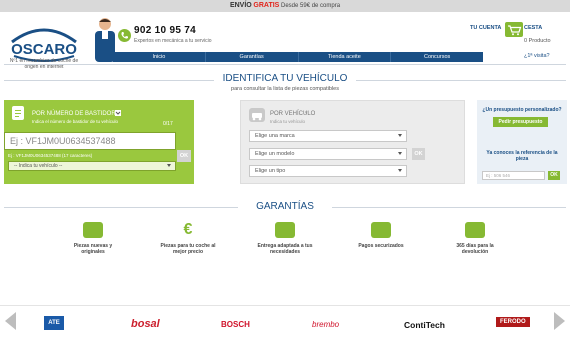  What do you see at coordinates (90, 141) in the screenshot?
I see `vin-input: Ej : VF1JM0U0634537488` at bounding box center [90, 141].